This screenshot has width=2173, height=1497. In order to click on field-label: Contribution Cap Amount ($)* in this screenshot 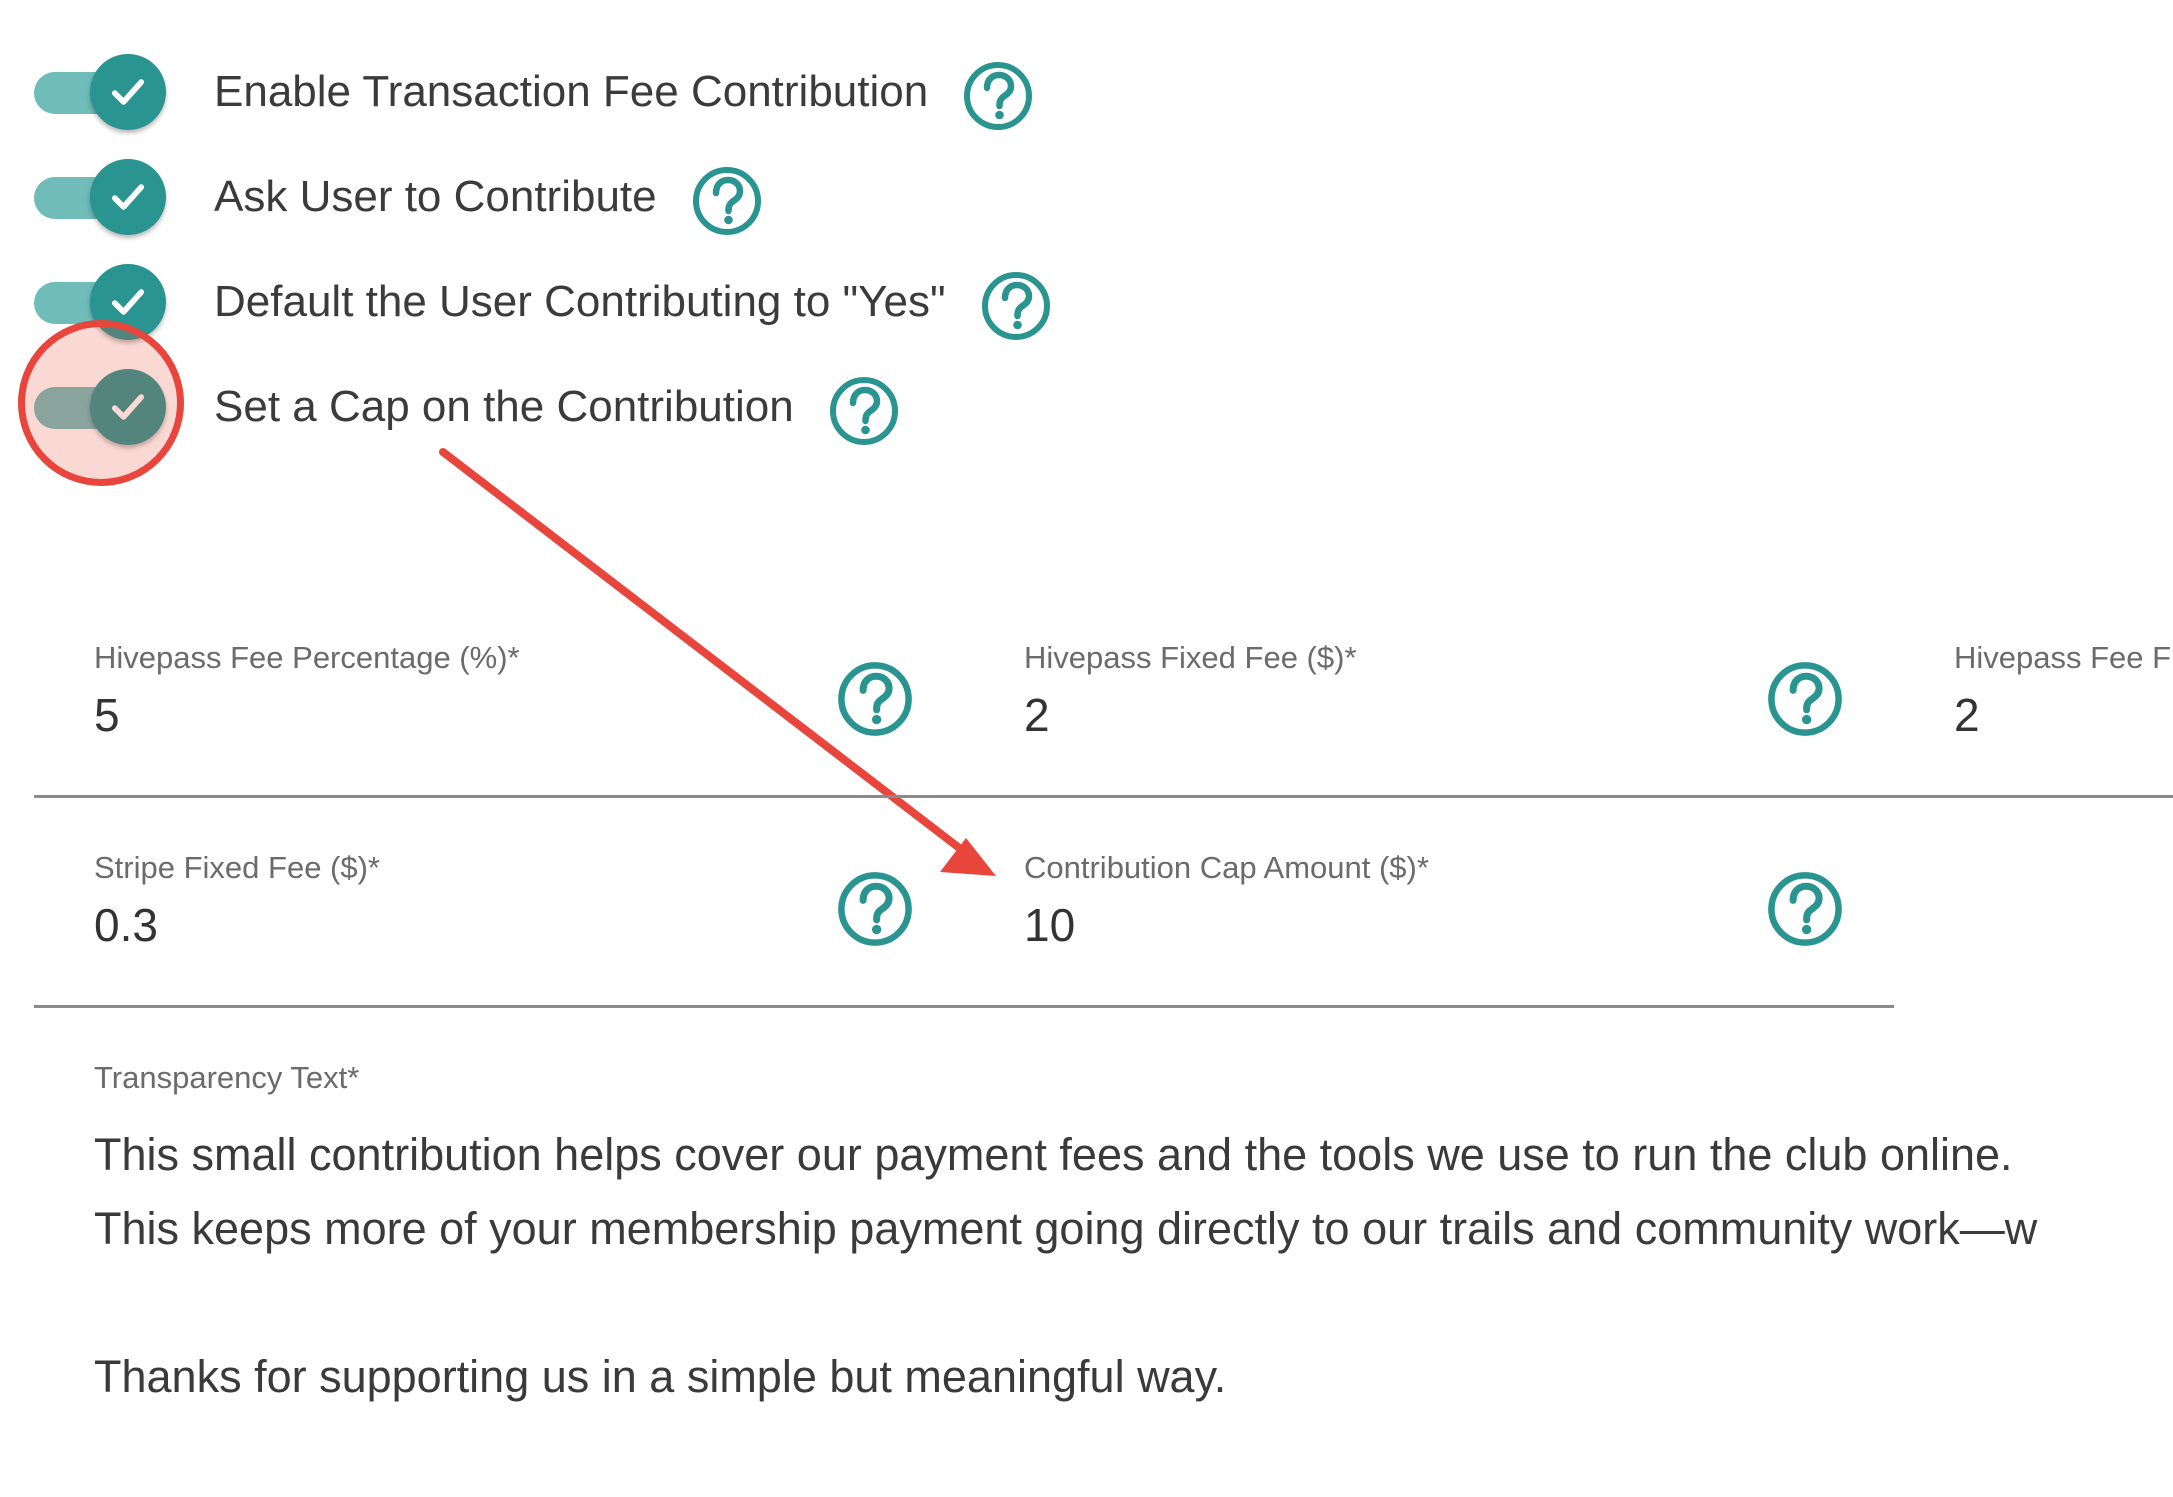, I will do `click(1226, 867)`.